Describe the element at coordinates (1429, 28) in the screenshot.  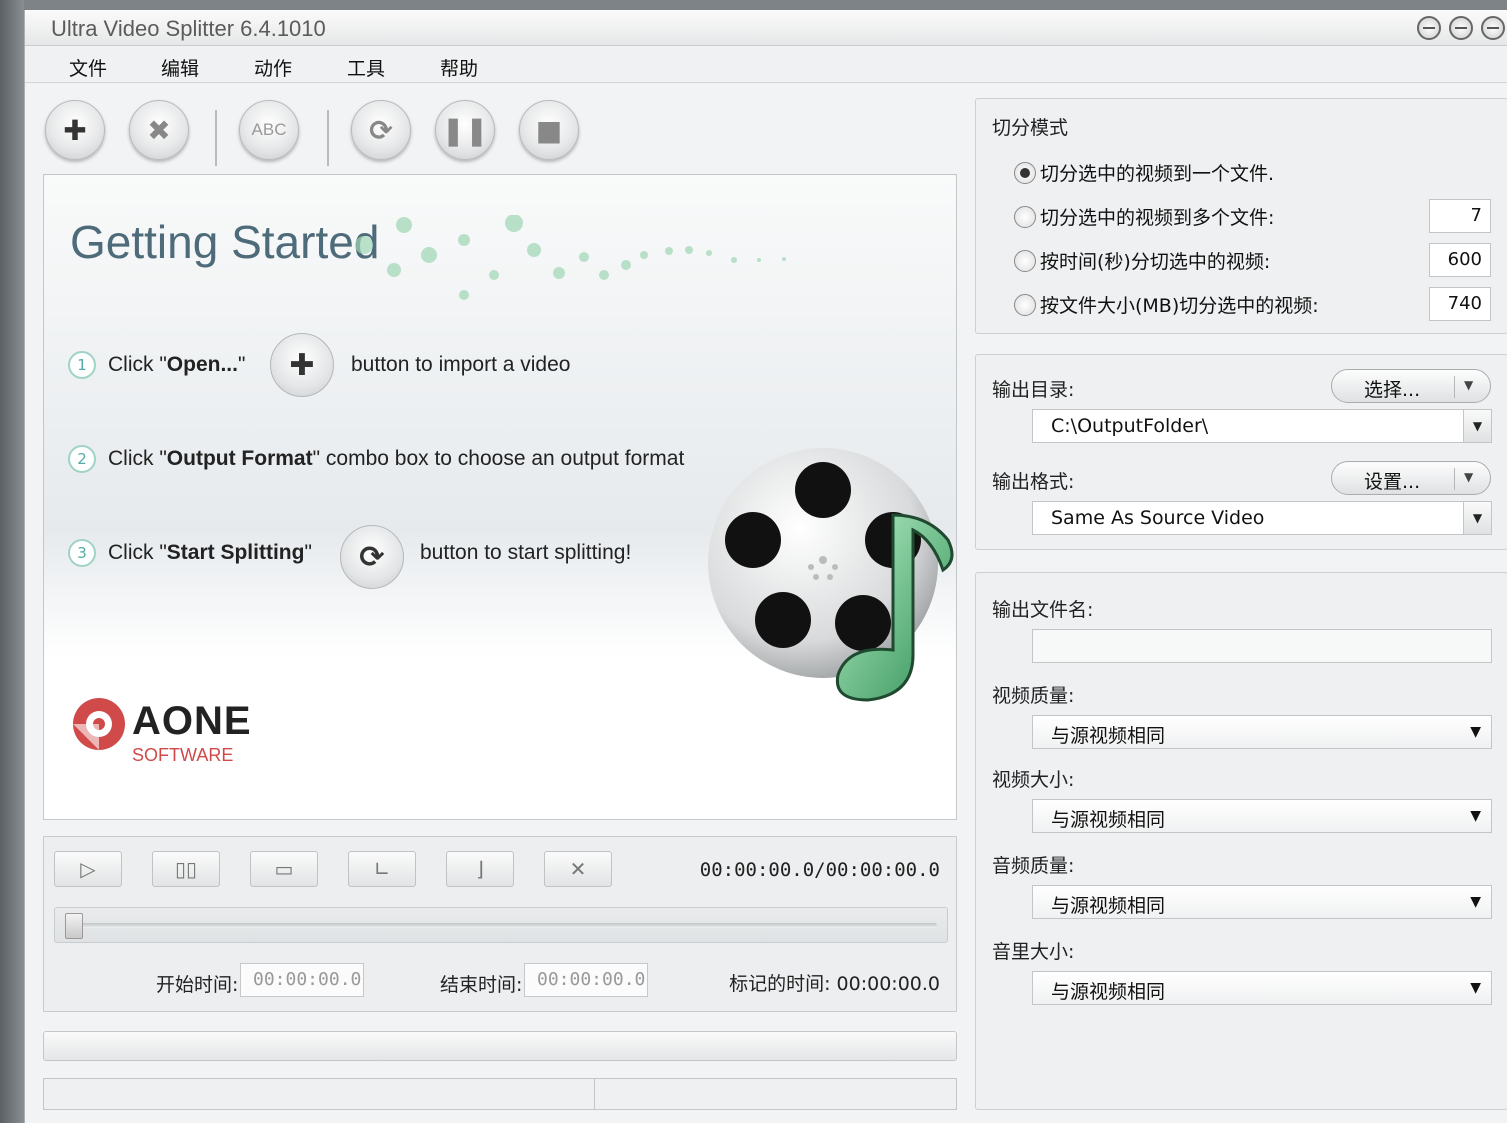
I see `minimize-icon` at that location.